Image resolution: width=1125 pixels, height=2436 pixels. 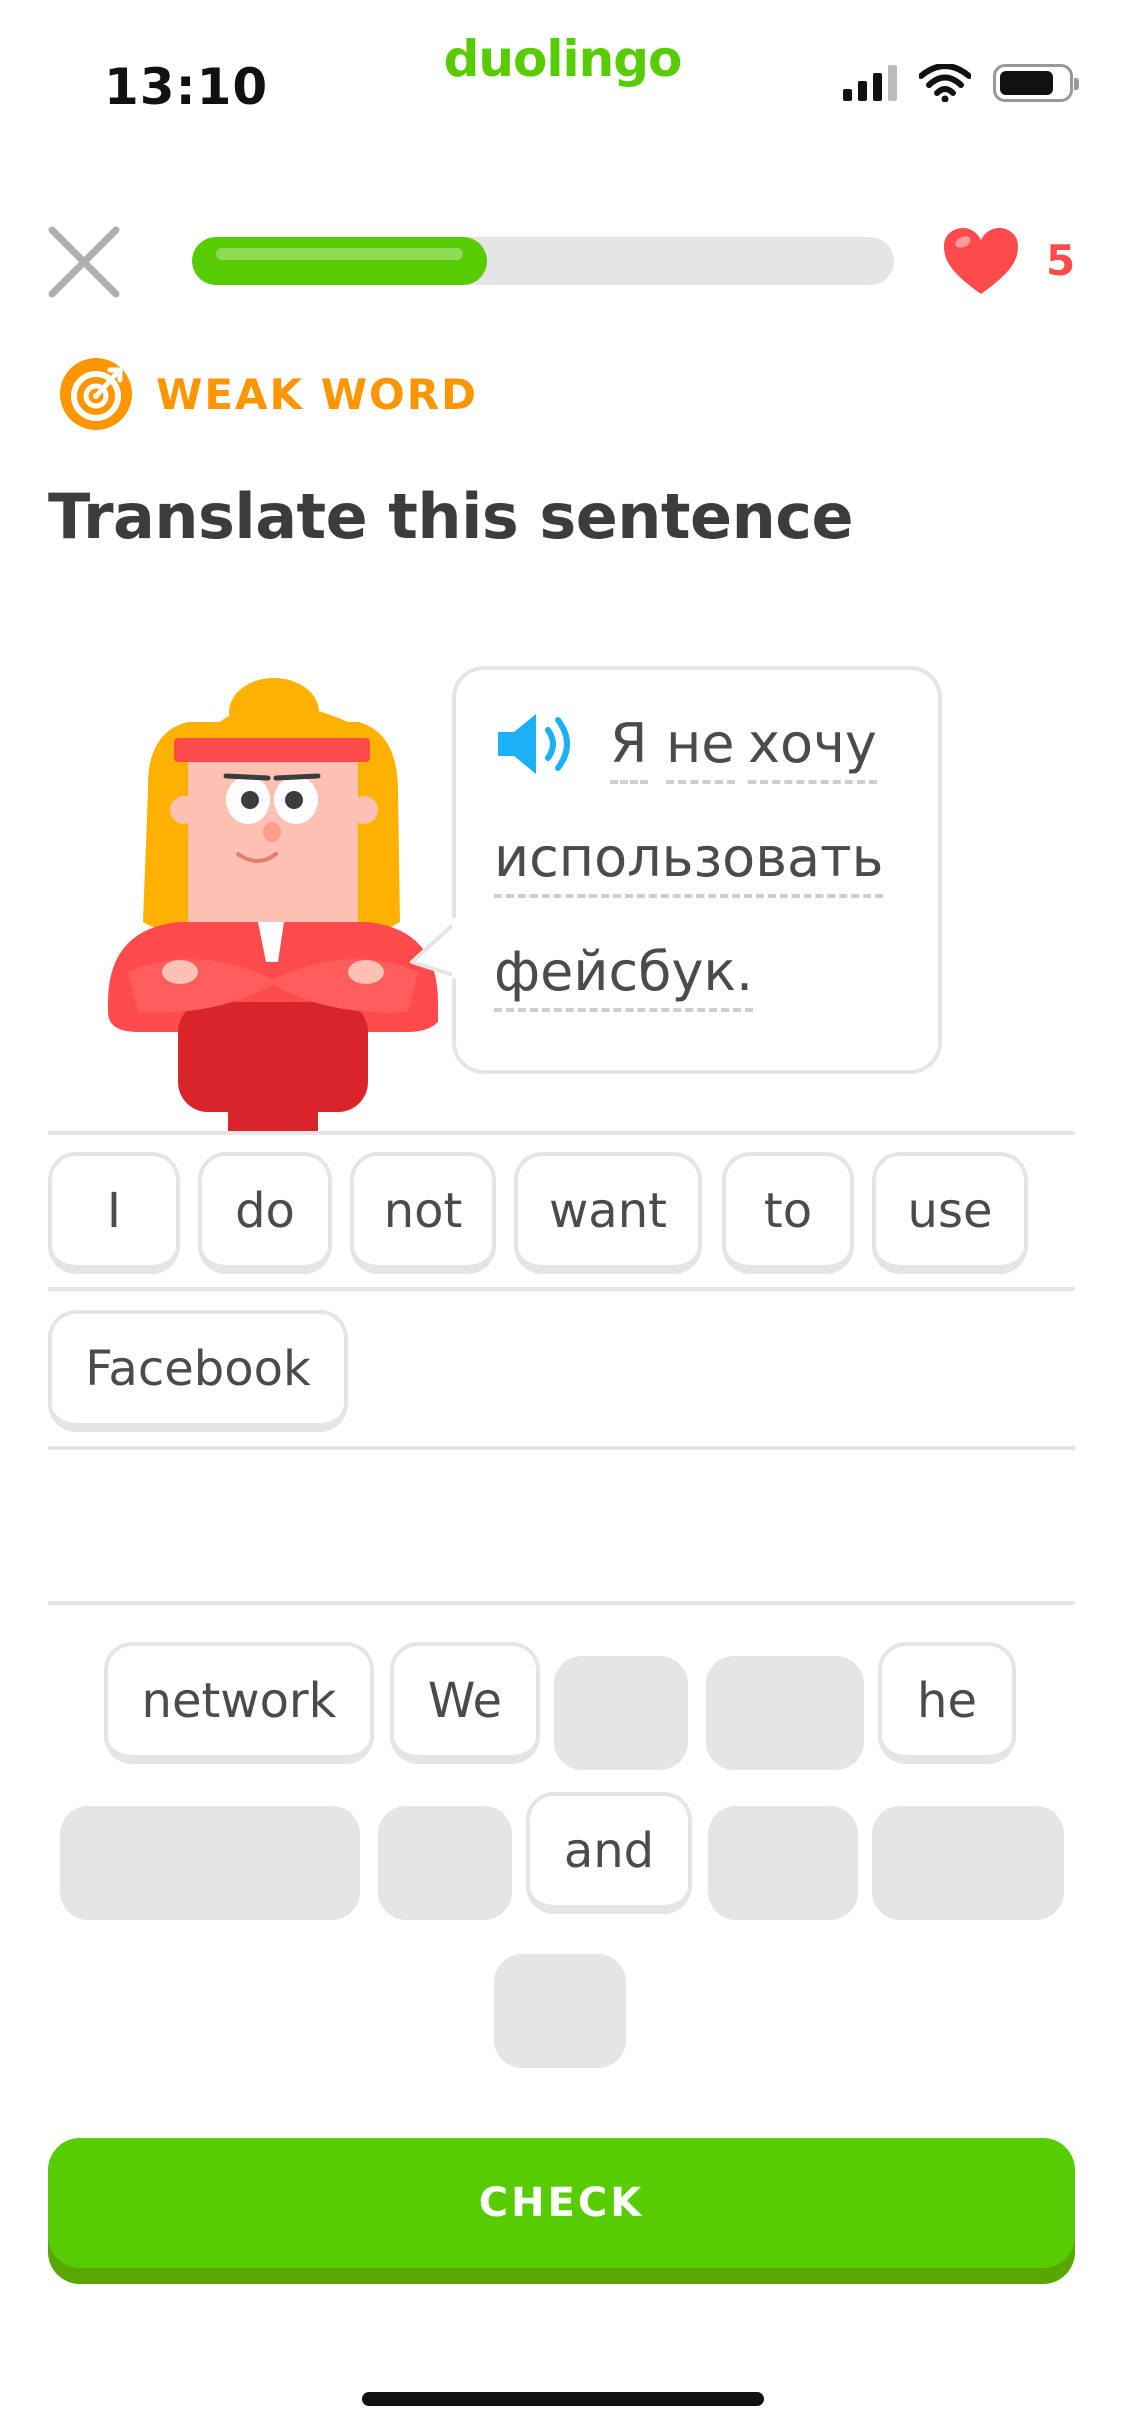 I want to click on check-button: CHECK, so click(x=561, y=2203).